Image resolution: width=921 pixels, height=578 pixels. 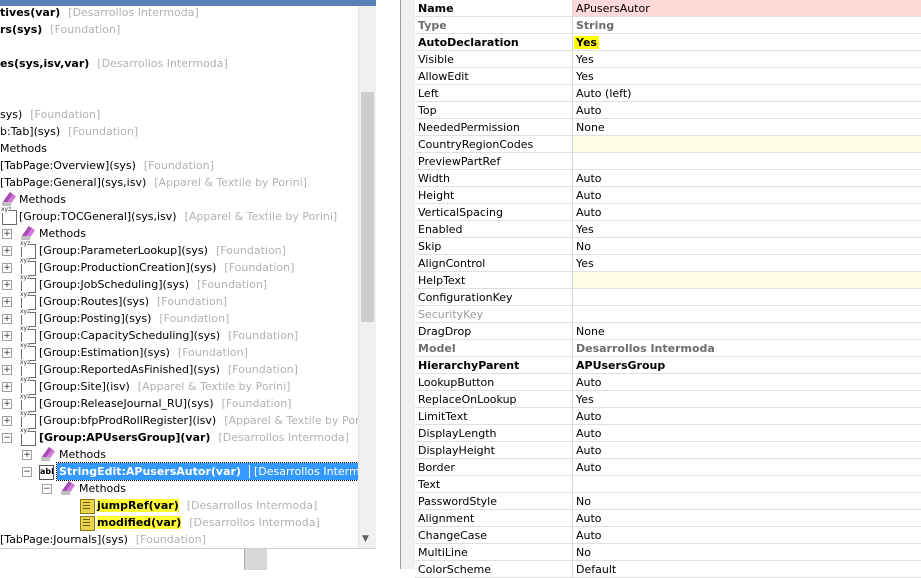 What do you see at coordinates (153, 284) in the screenshot?
I see `tree-node: [Group:JobScheduling](sys) [Foundation]` at bounding box center [153, 284].